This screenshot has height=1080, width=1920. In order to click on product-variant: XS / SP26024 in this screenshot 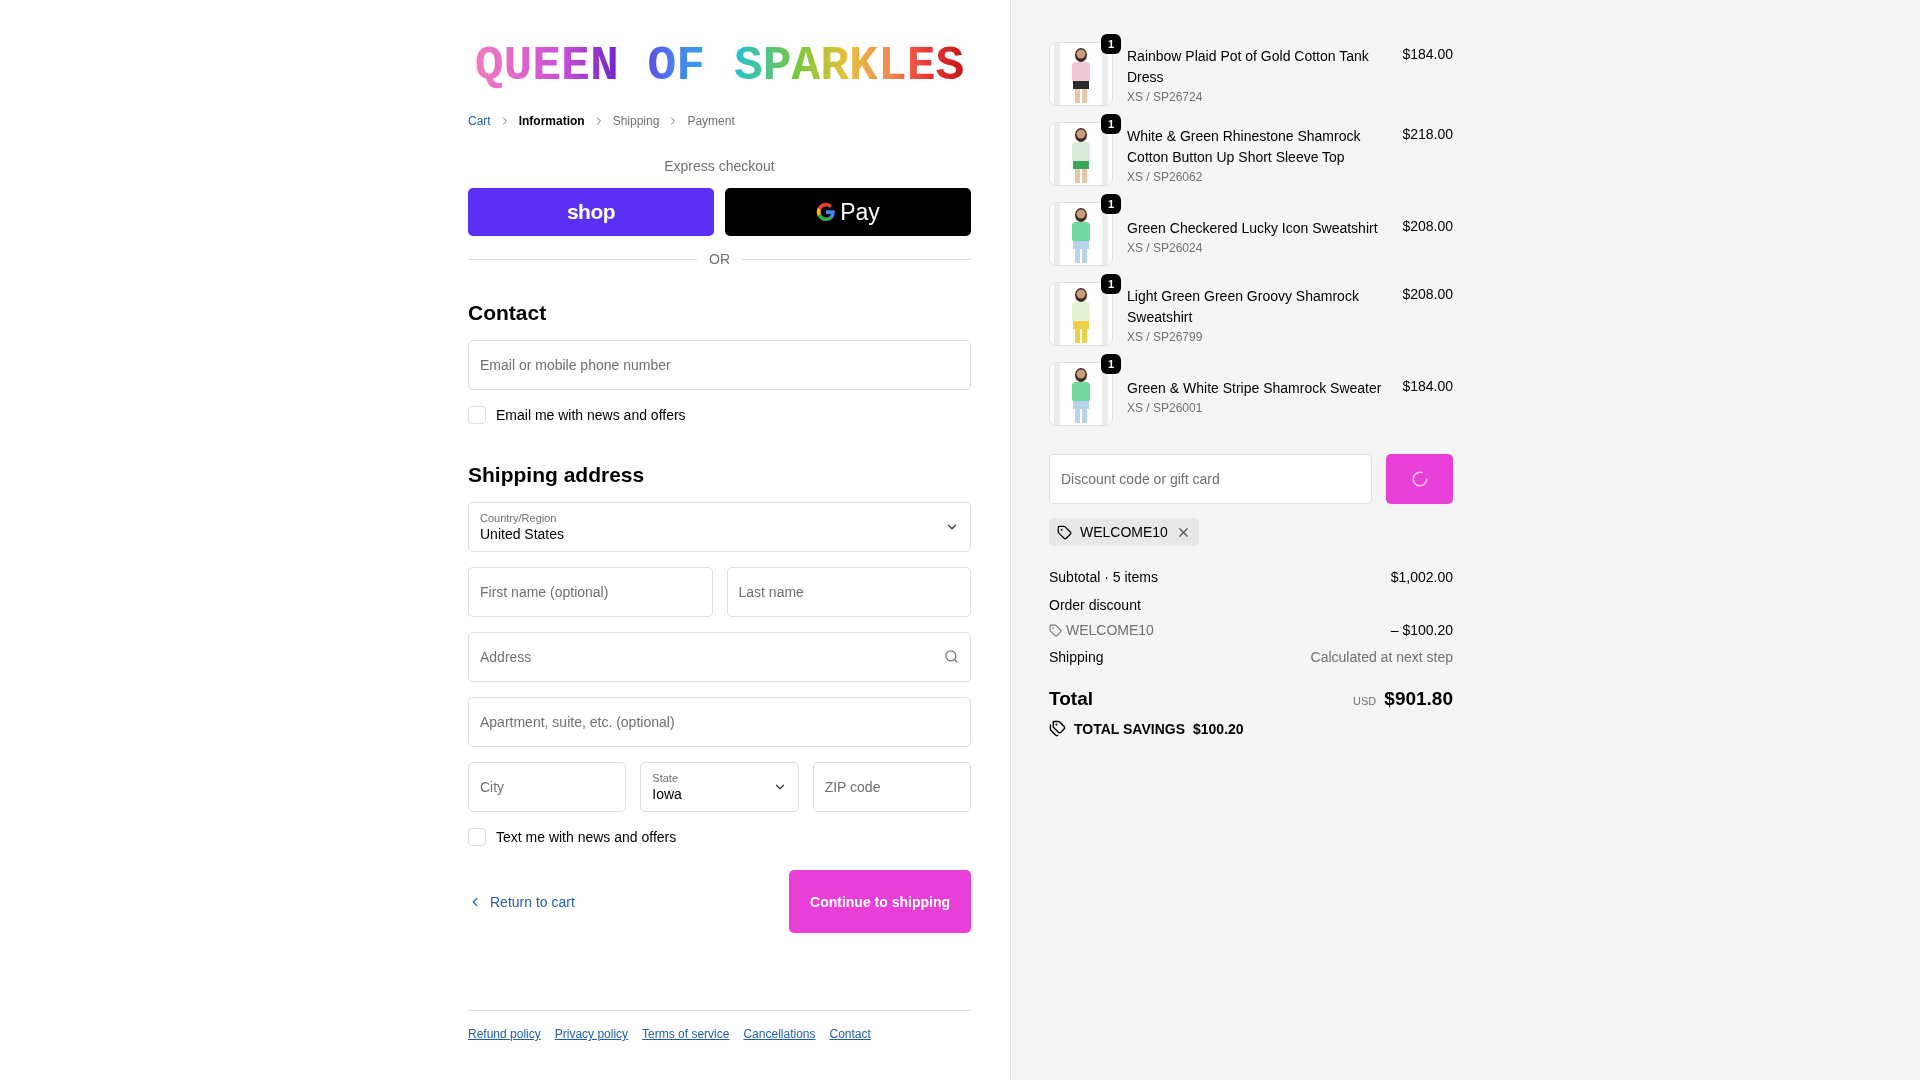, I will do `click(1165, 248)`.